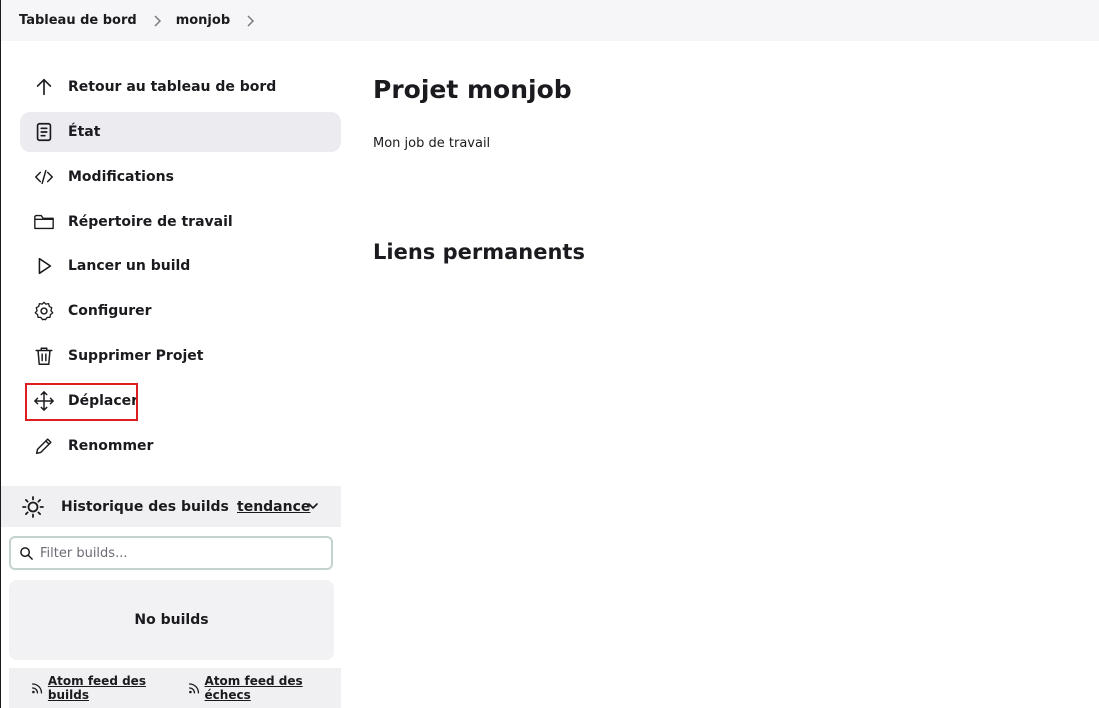 The image size is (1099, 708). I want to click on pencil-icon, so click(44, 446).